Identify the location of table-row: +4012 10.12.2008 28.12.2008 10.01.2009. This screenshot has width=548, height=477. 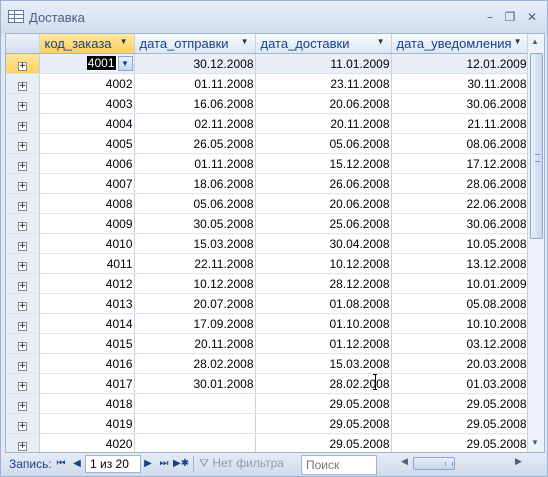
(267, 283).